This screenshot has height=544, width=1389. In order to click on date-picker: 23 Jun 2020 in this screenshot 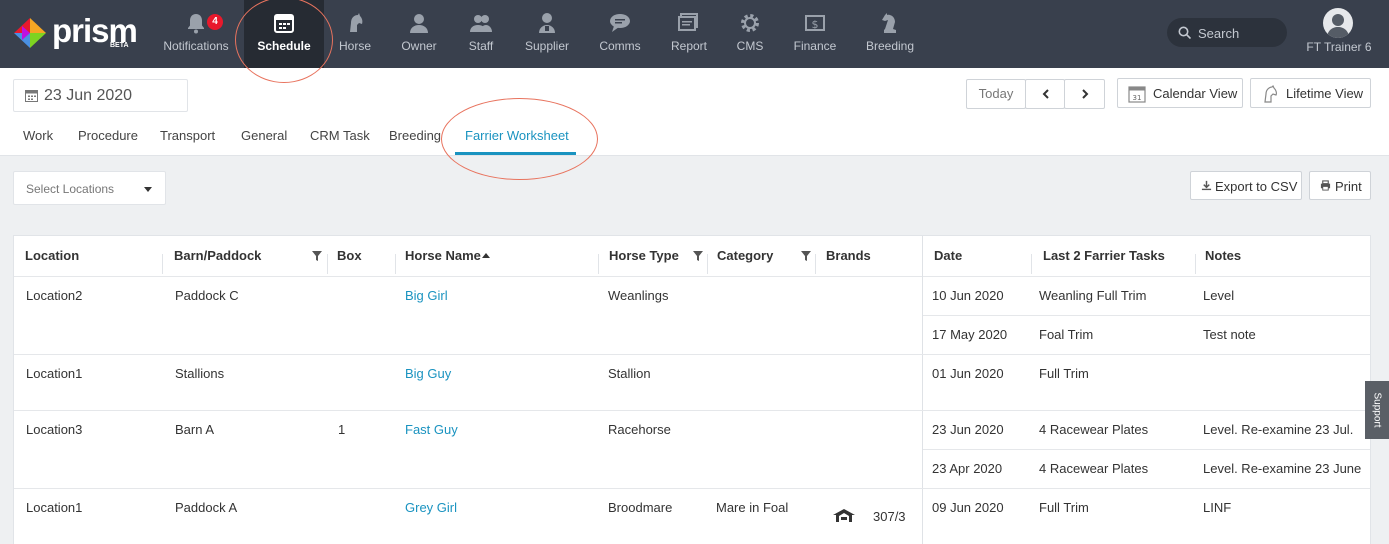, I will do `click(100, 95)`.